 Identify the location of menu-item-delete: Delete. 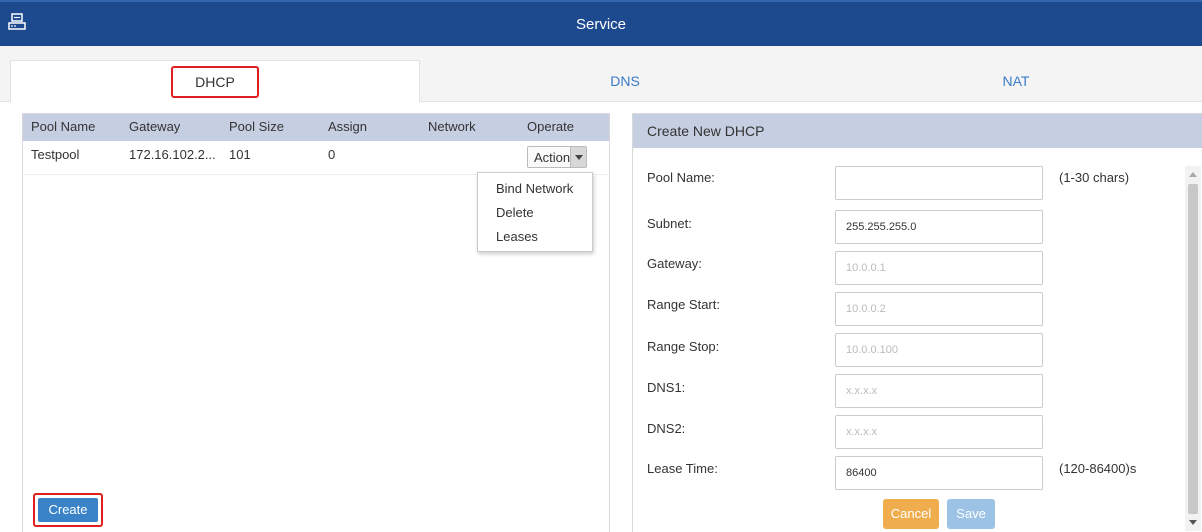
(515, 212).